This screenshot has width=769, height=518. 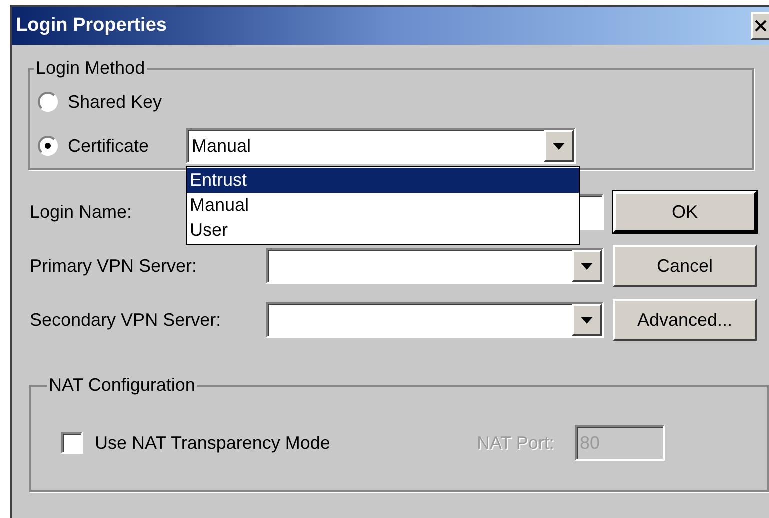 I want to click on field-label: Primary VPN Server:, so click(x=114, y=266).